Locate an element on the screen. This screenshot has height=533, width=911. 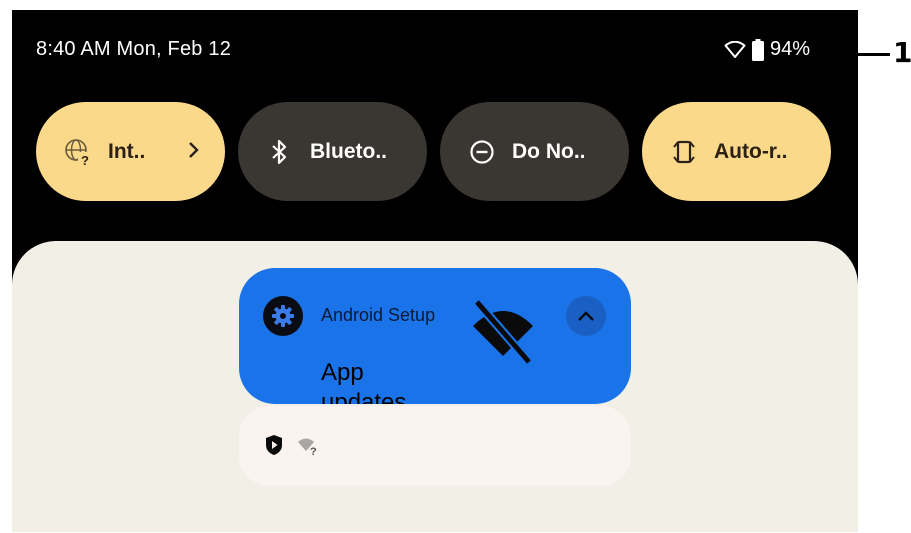
tile-auto-rotate-label: Auto-r.. is located at coordinates (751, 151).